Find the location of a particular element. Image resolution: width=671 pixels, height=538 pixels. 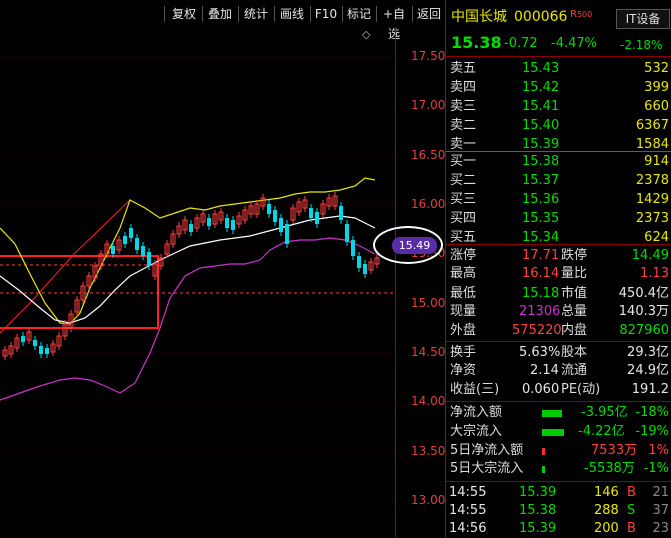

low-label: 最低 is located at coordinates (463, 293).